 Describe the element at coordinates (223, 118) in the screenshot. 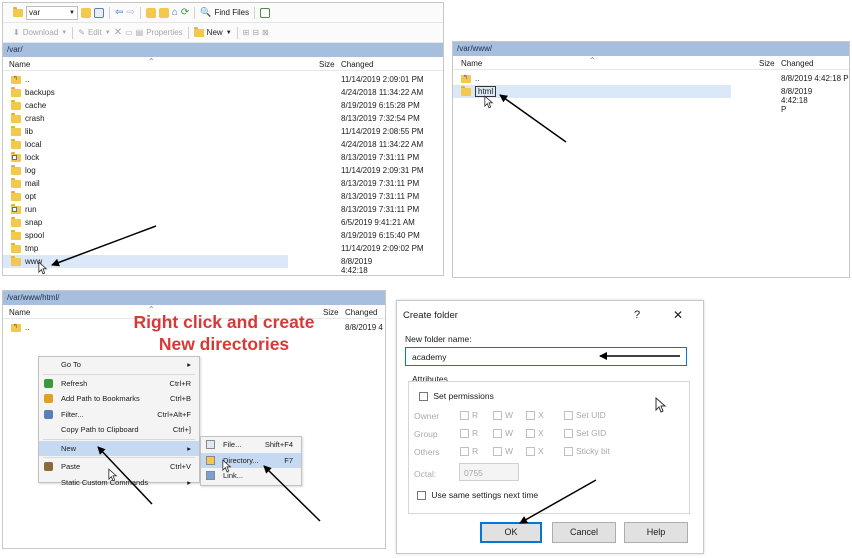

I see `file-row: crash 8/13/2019 7:32:54 PM` at that location.